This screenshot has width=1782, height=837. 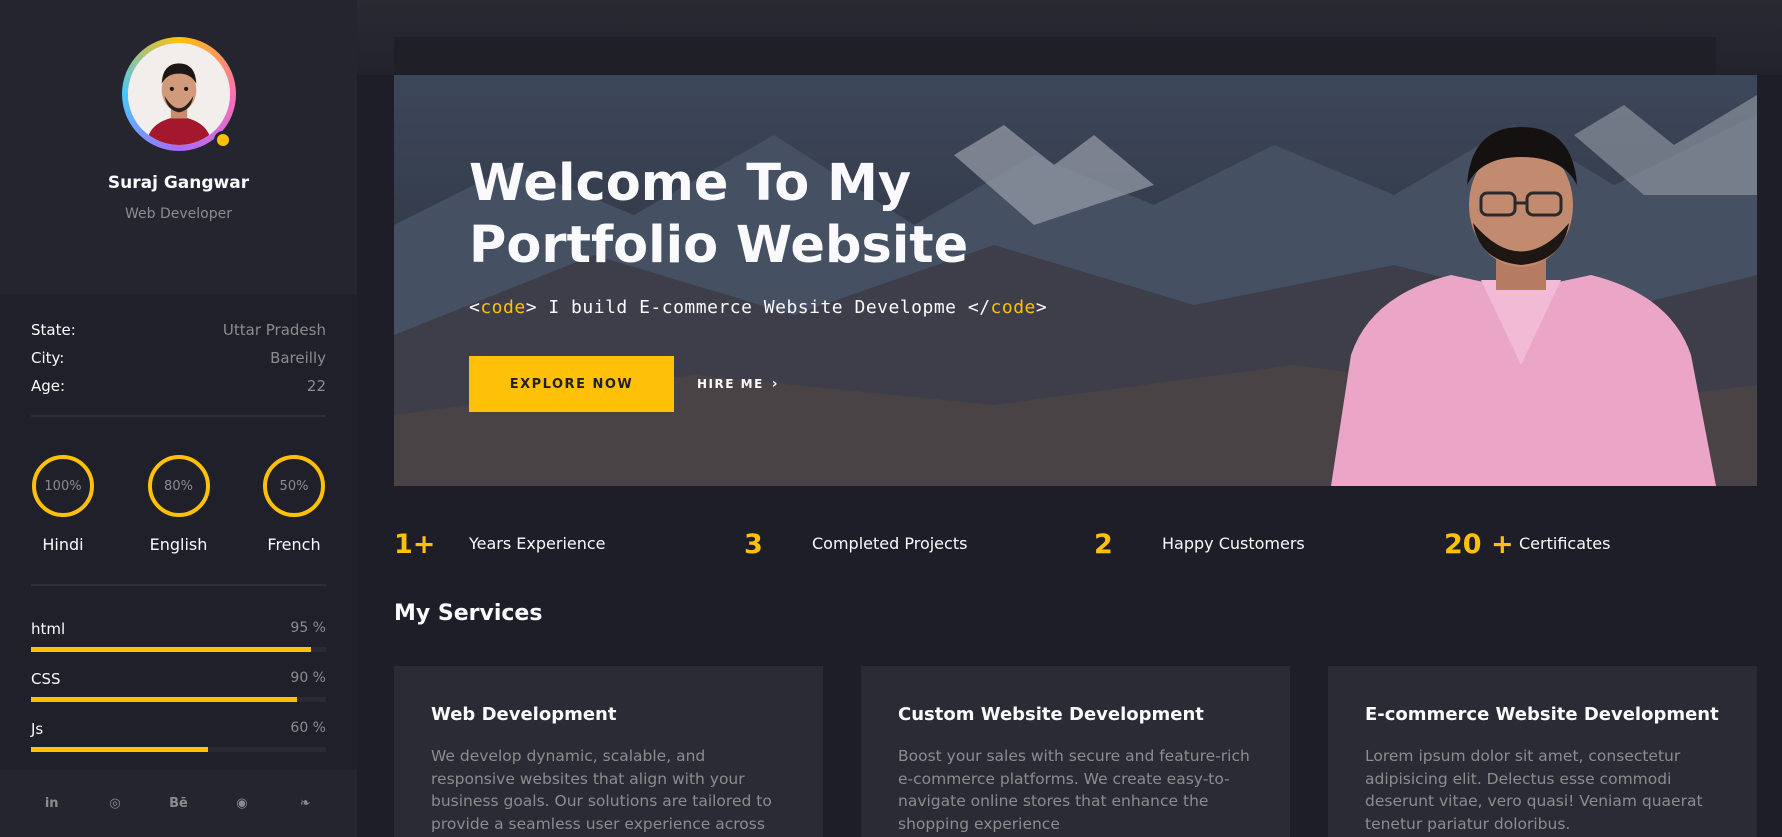 I want to click on hero-title: Welcome To My Portfolio Website, so click(x=749, y=215).